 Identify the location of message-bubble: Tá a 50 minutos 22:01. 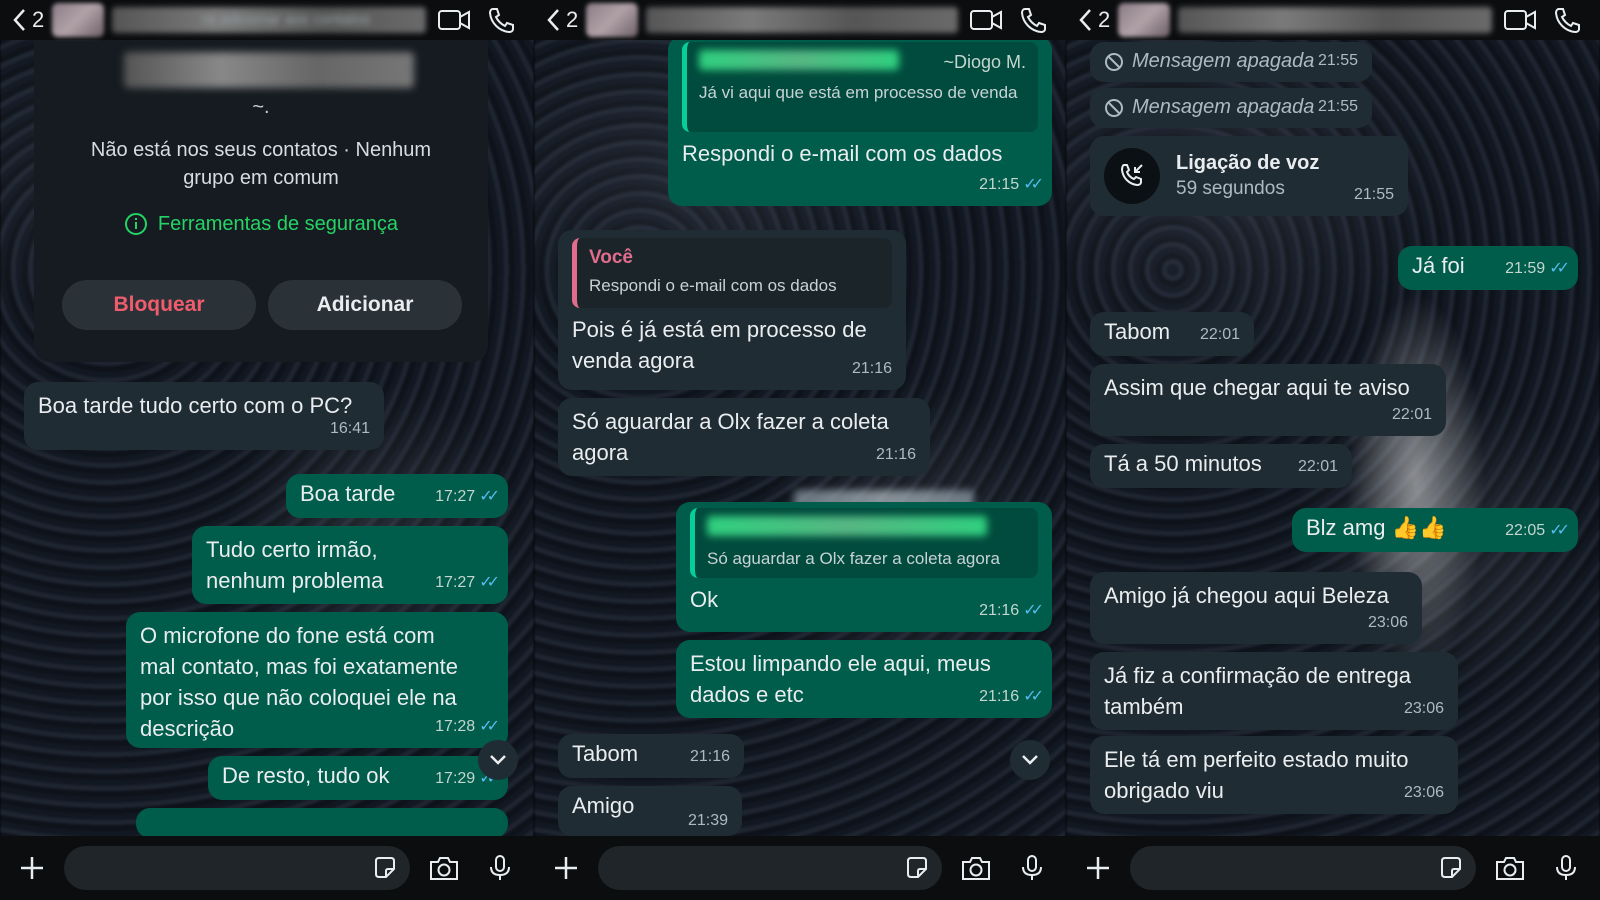
(1221, 466).